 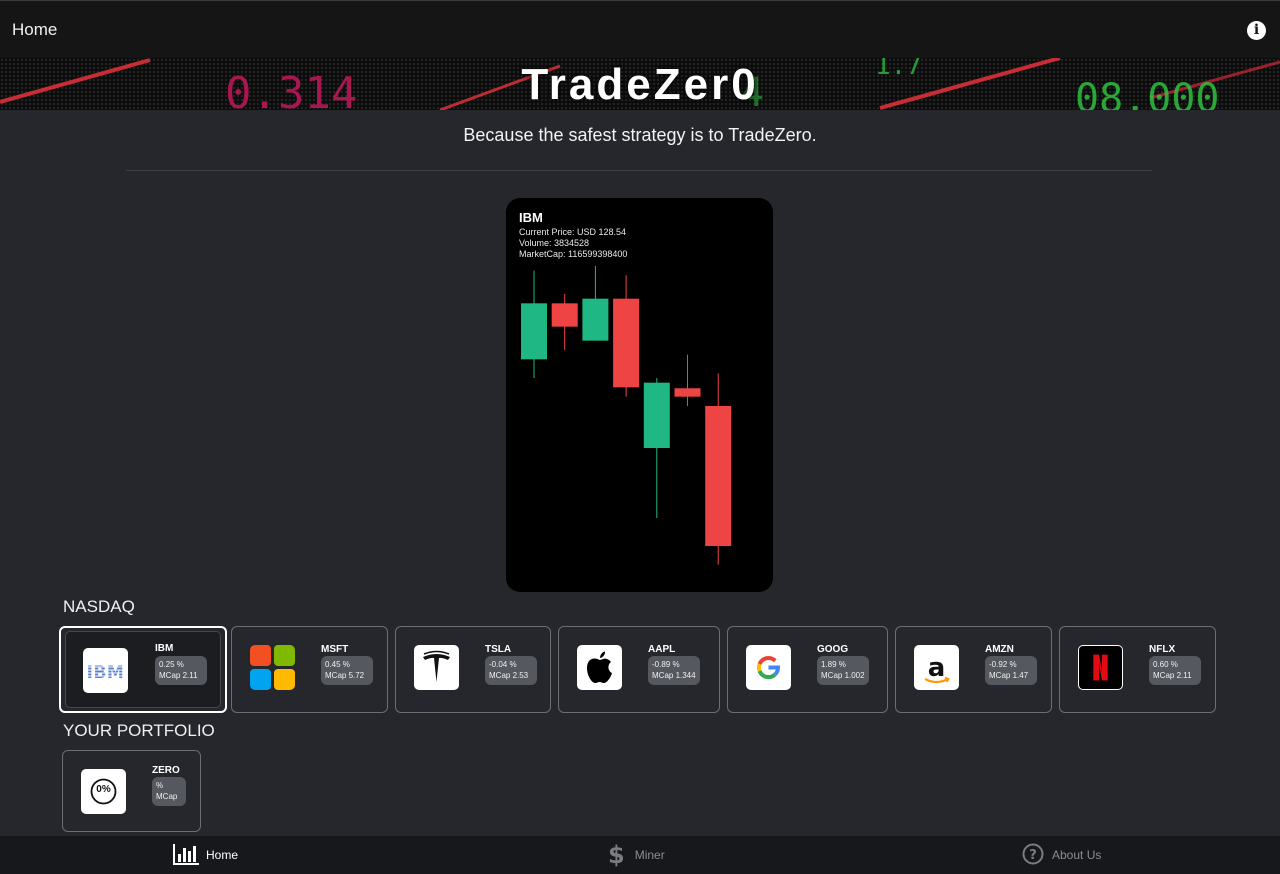 What do you see at coordinates (143, 669) in the screenshot?
I see `stock-tile-ibm: IBM IBM 0.25 % MCap 2.11` at bounding box center [143, 669].